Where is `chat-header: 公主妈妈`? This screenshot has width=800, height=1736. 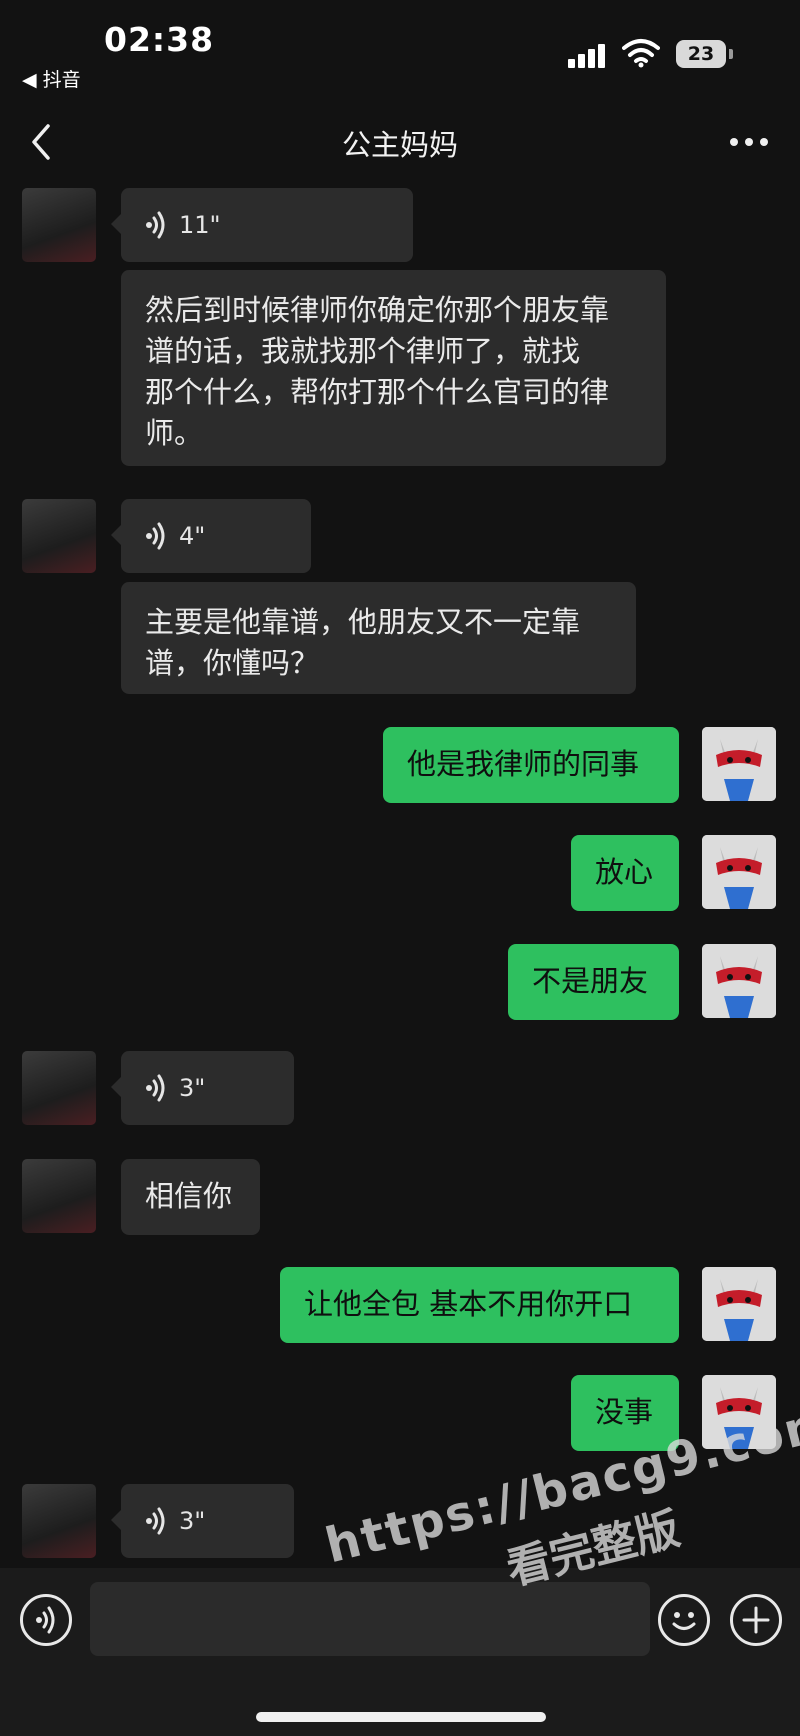
chat-header: 公主妈妈 is located at coordinates (400, 141).